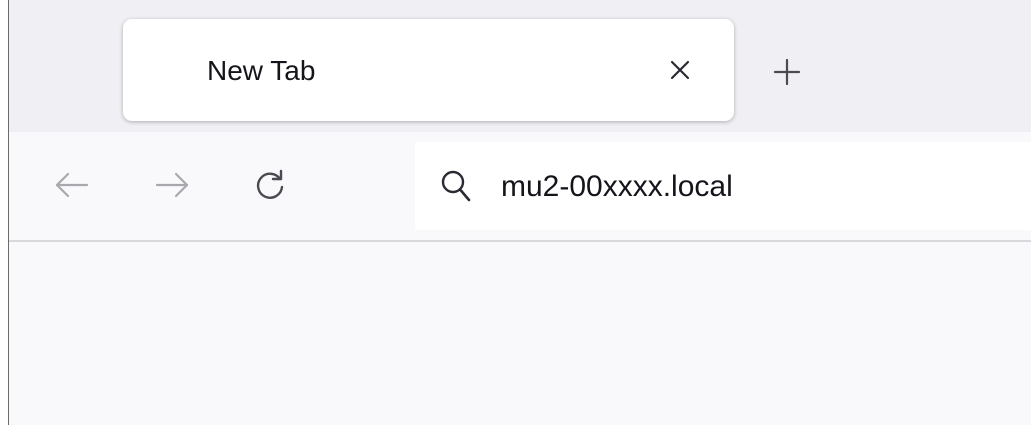 This screenshot has width=1031, height=425. What do you see at coordinates (787, 72) in the screenshot?
I see `plus-icon` at bounding box center [787, 72].